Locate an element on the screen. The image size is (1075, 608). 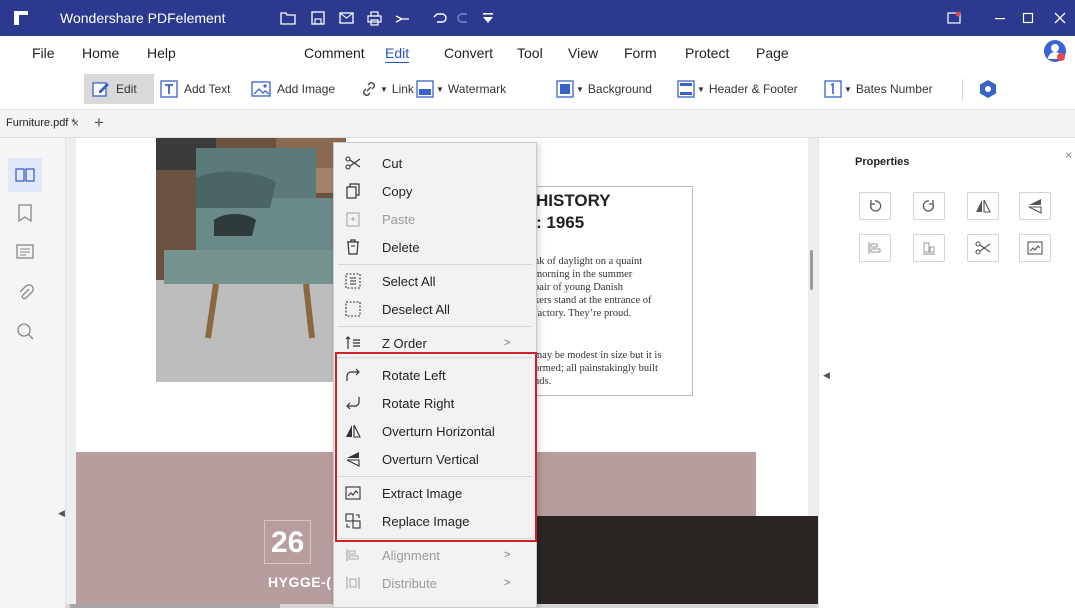
tab-close-icon: × is located at coordinates (75, 123).